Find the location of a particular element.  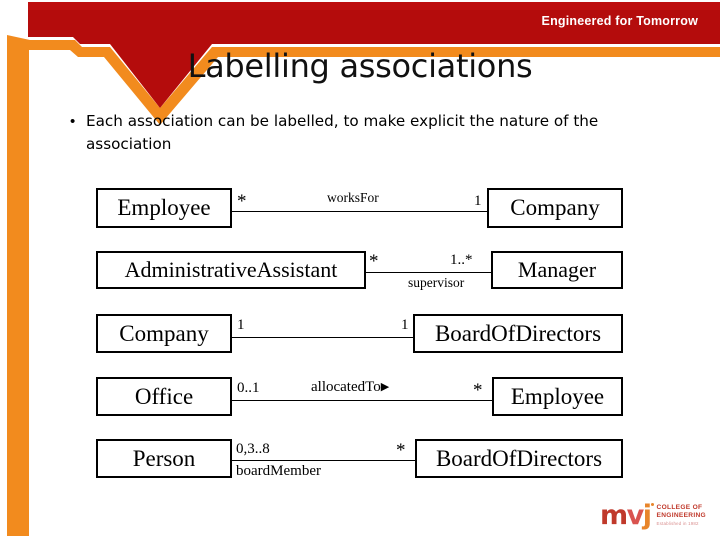

multiplicity-left: 0,3..8 is located at coordinates (253, 449).